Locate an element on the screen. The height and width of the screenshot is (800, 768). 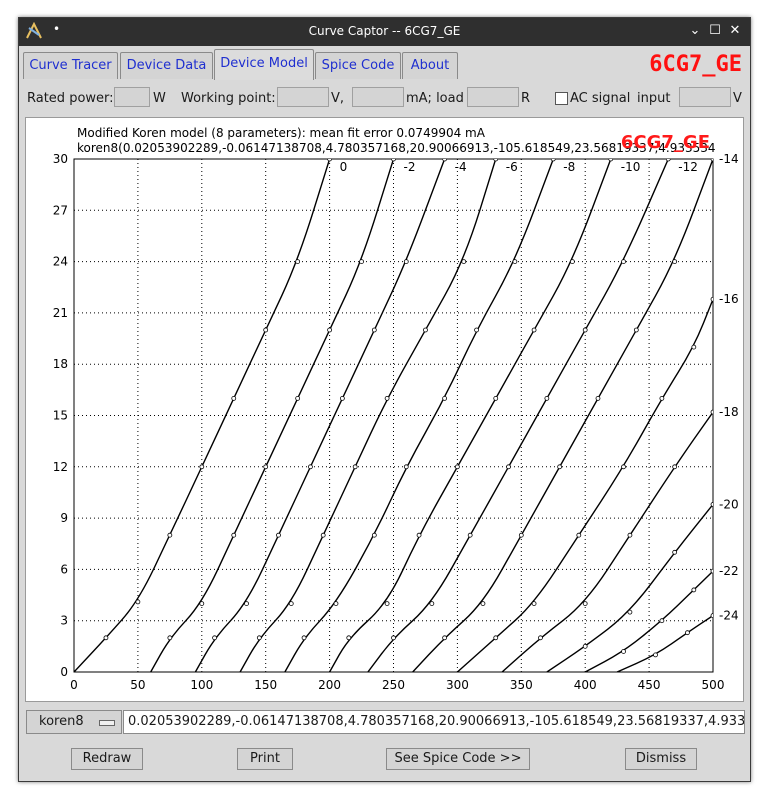
x-tick-label: 250 is located at coordinates (393, 685).